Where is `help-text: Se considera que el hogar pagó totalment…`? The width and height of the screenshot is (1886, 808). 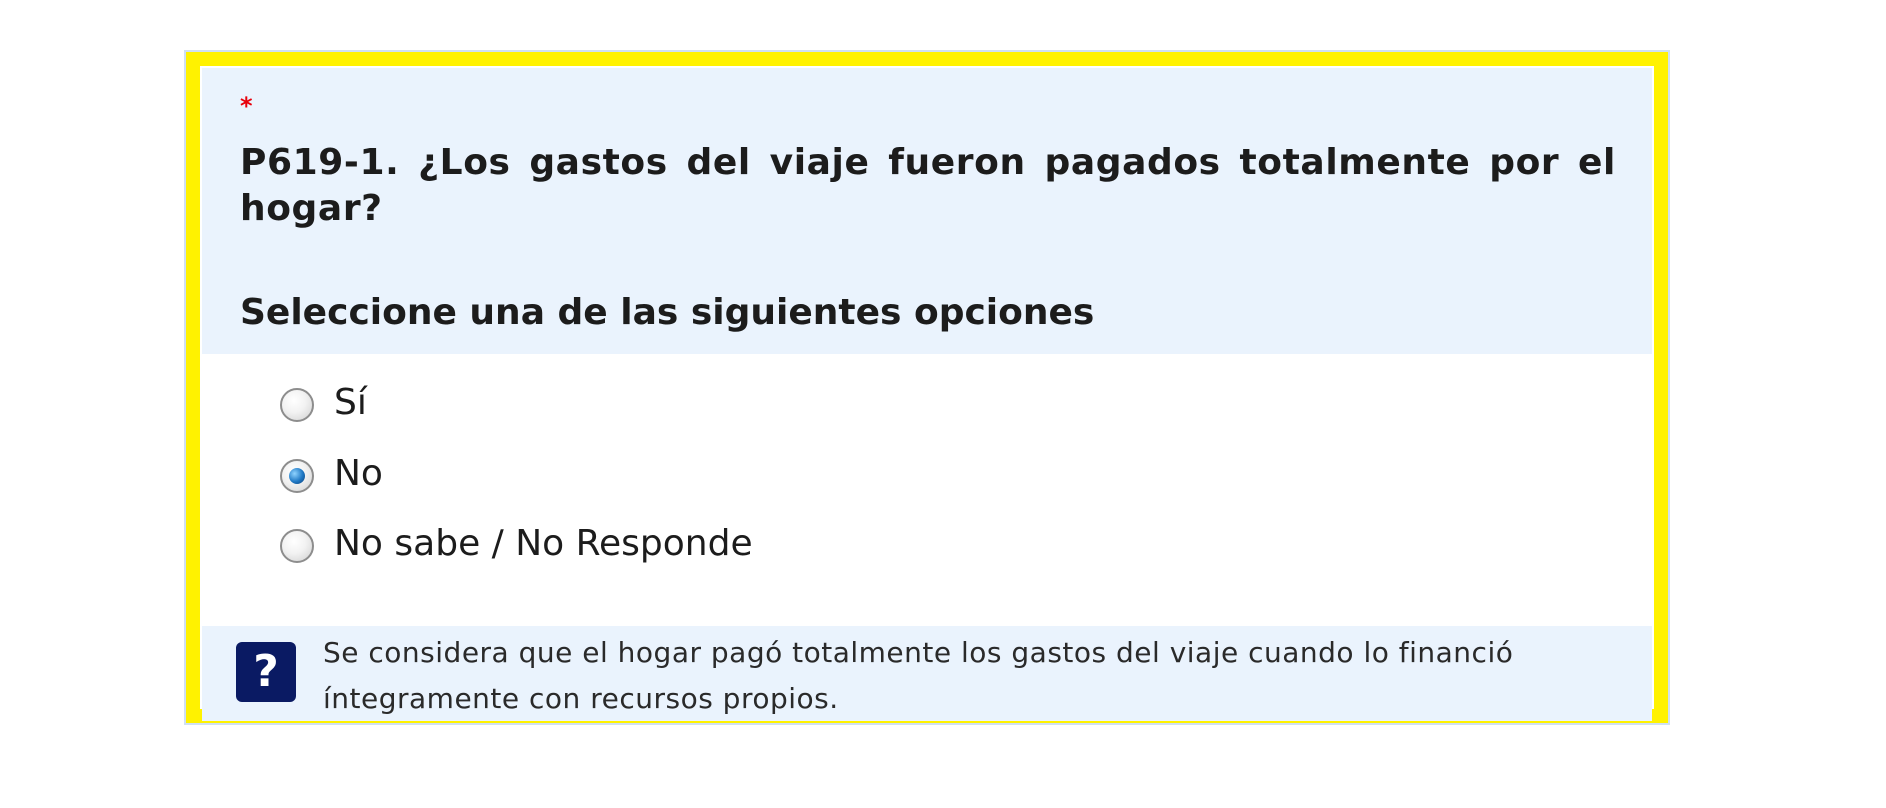
help-text: Se considera que el hogar pagó totalment… is located at coordinates (918, 675).